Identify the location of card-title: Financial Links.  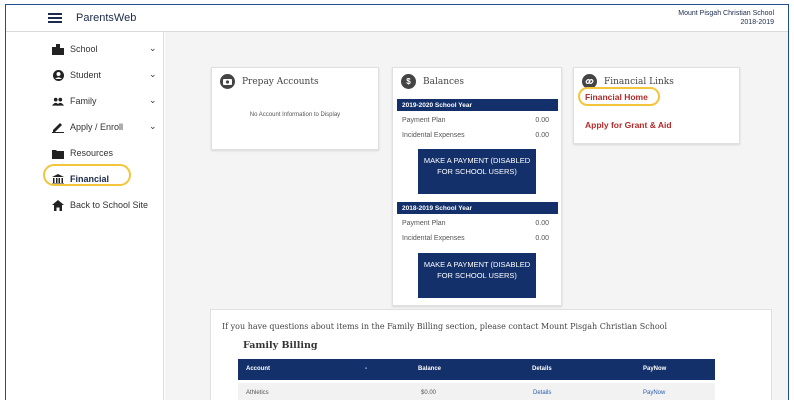
(639, 82).